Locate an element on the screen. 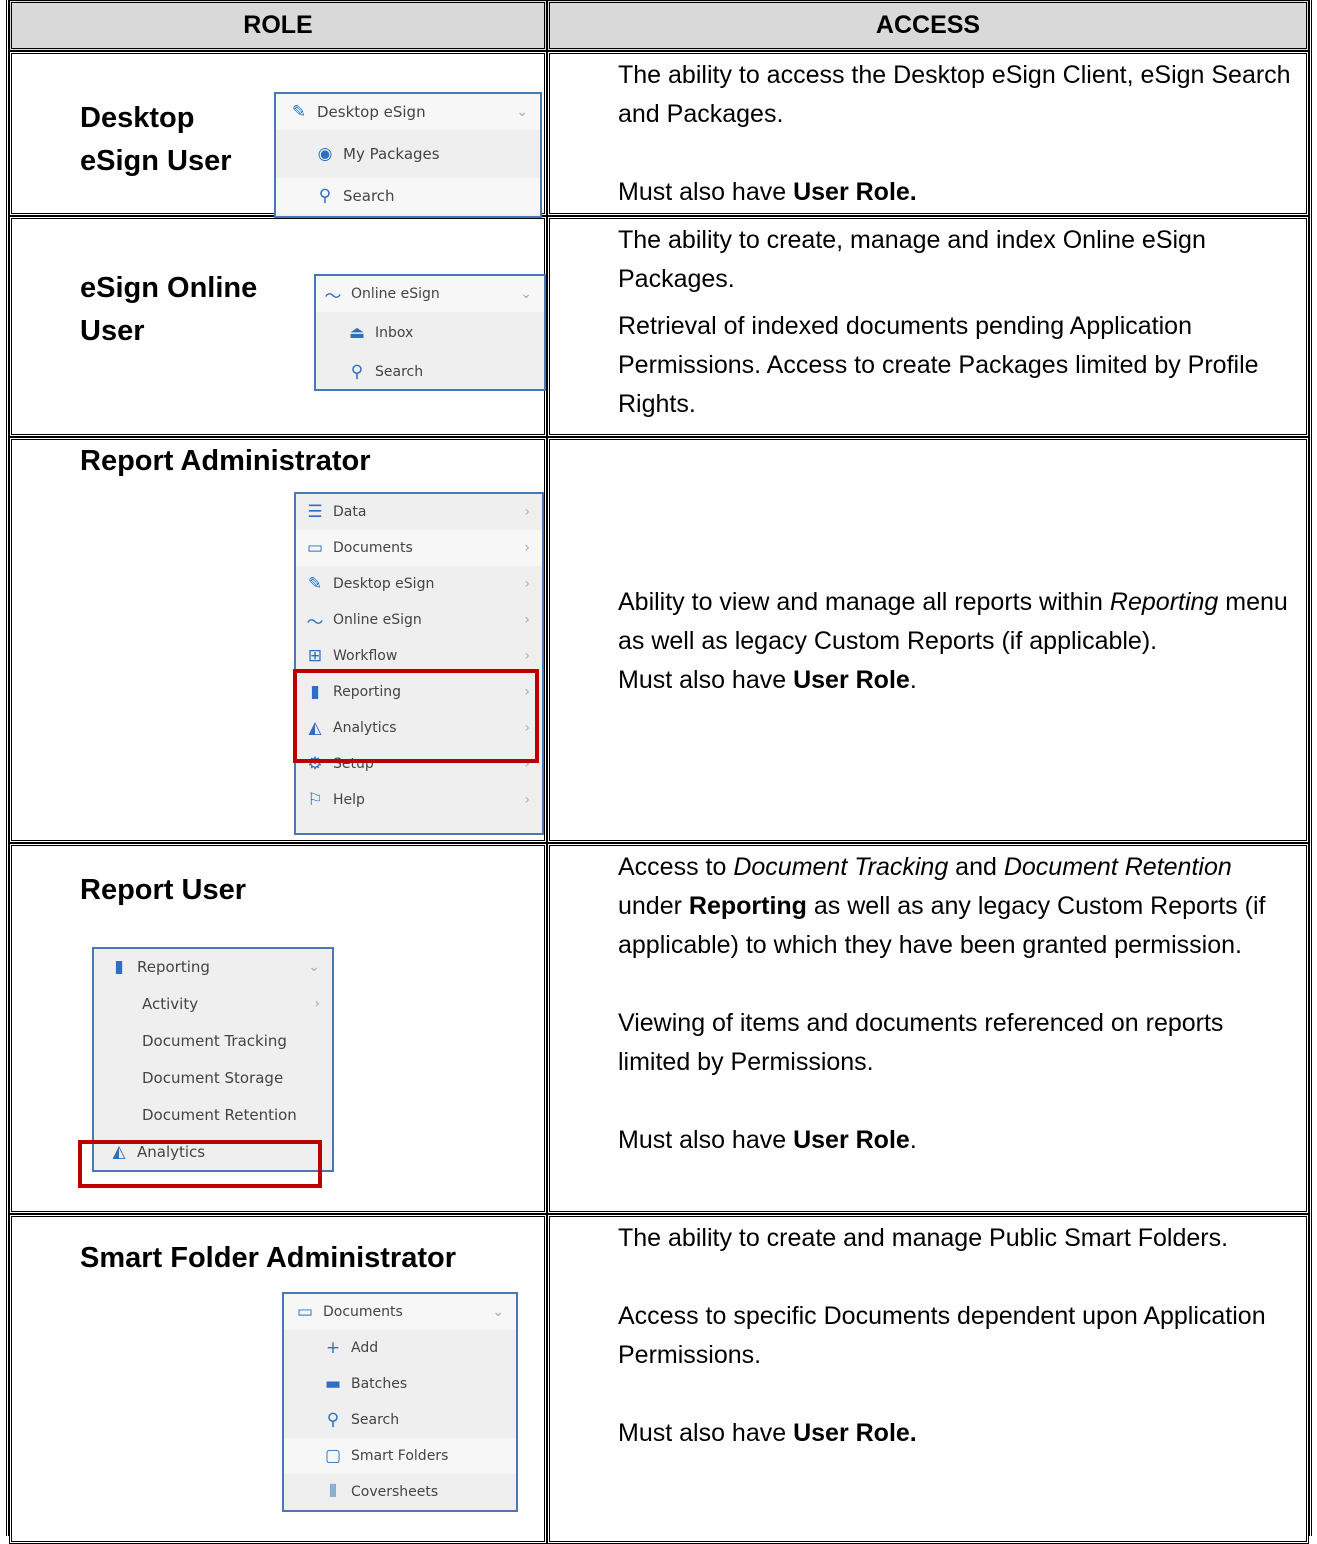 This screenshot has width=1317, height=1544. menu-item-document-retention: Document Retention is located at coordinates (213, 1115).